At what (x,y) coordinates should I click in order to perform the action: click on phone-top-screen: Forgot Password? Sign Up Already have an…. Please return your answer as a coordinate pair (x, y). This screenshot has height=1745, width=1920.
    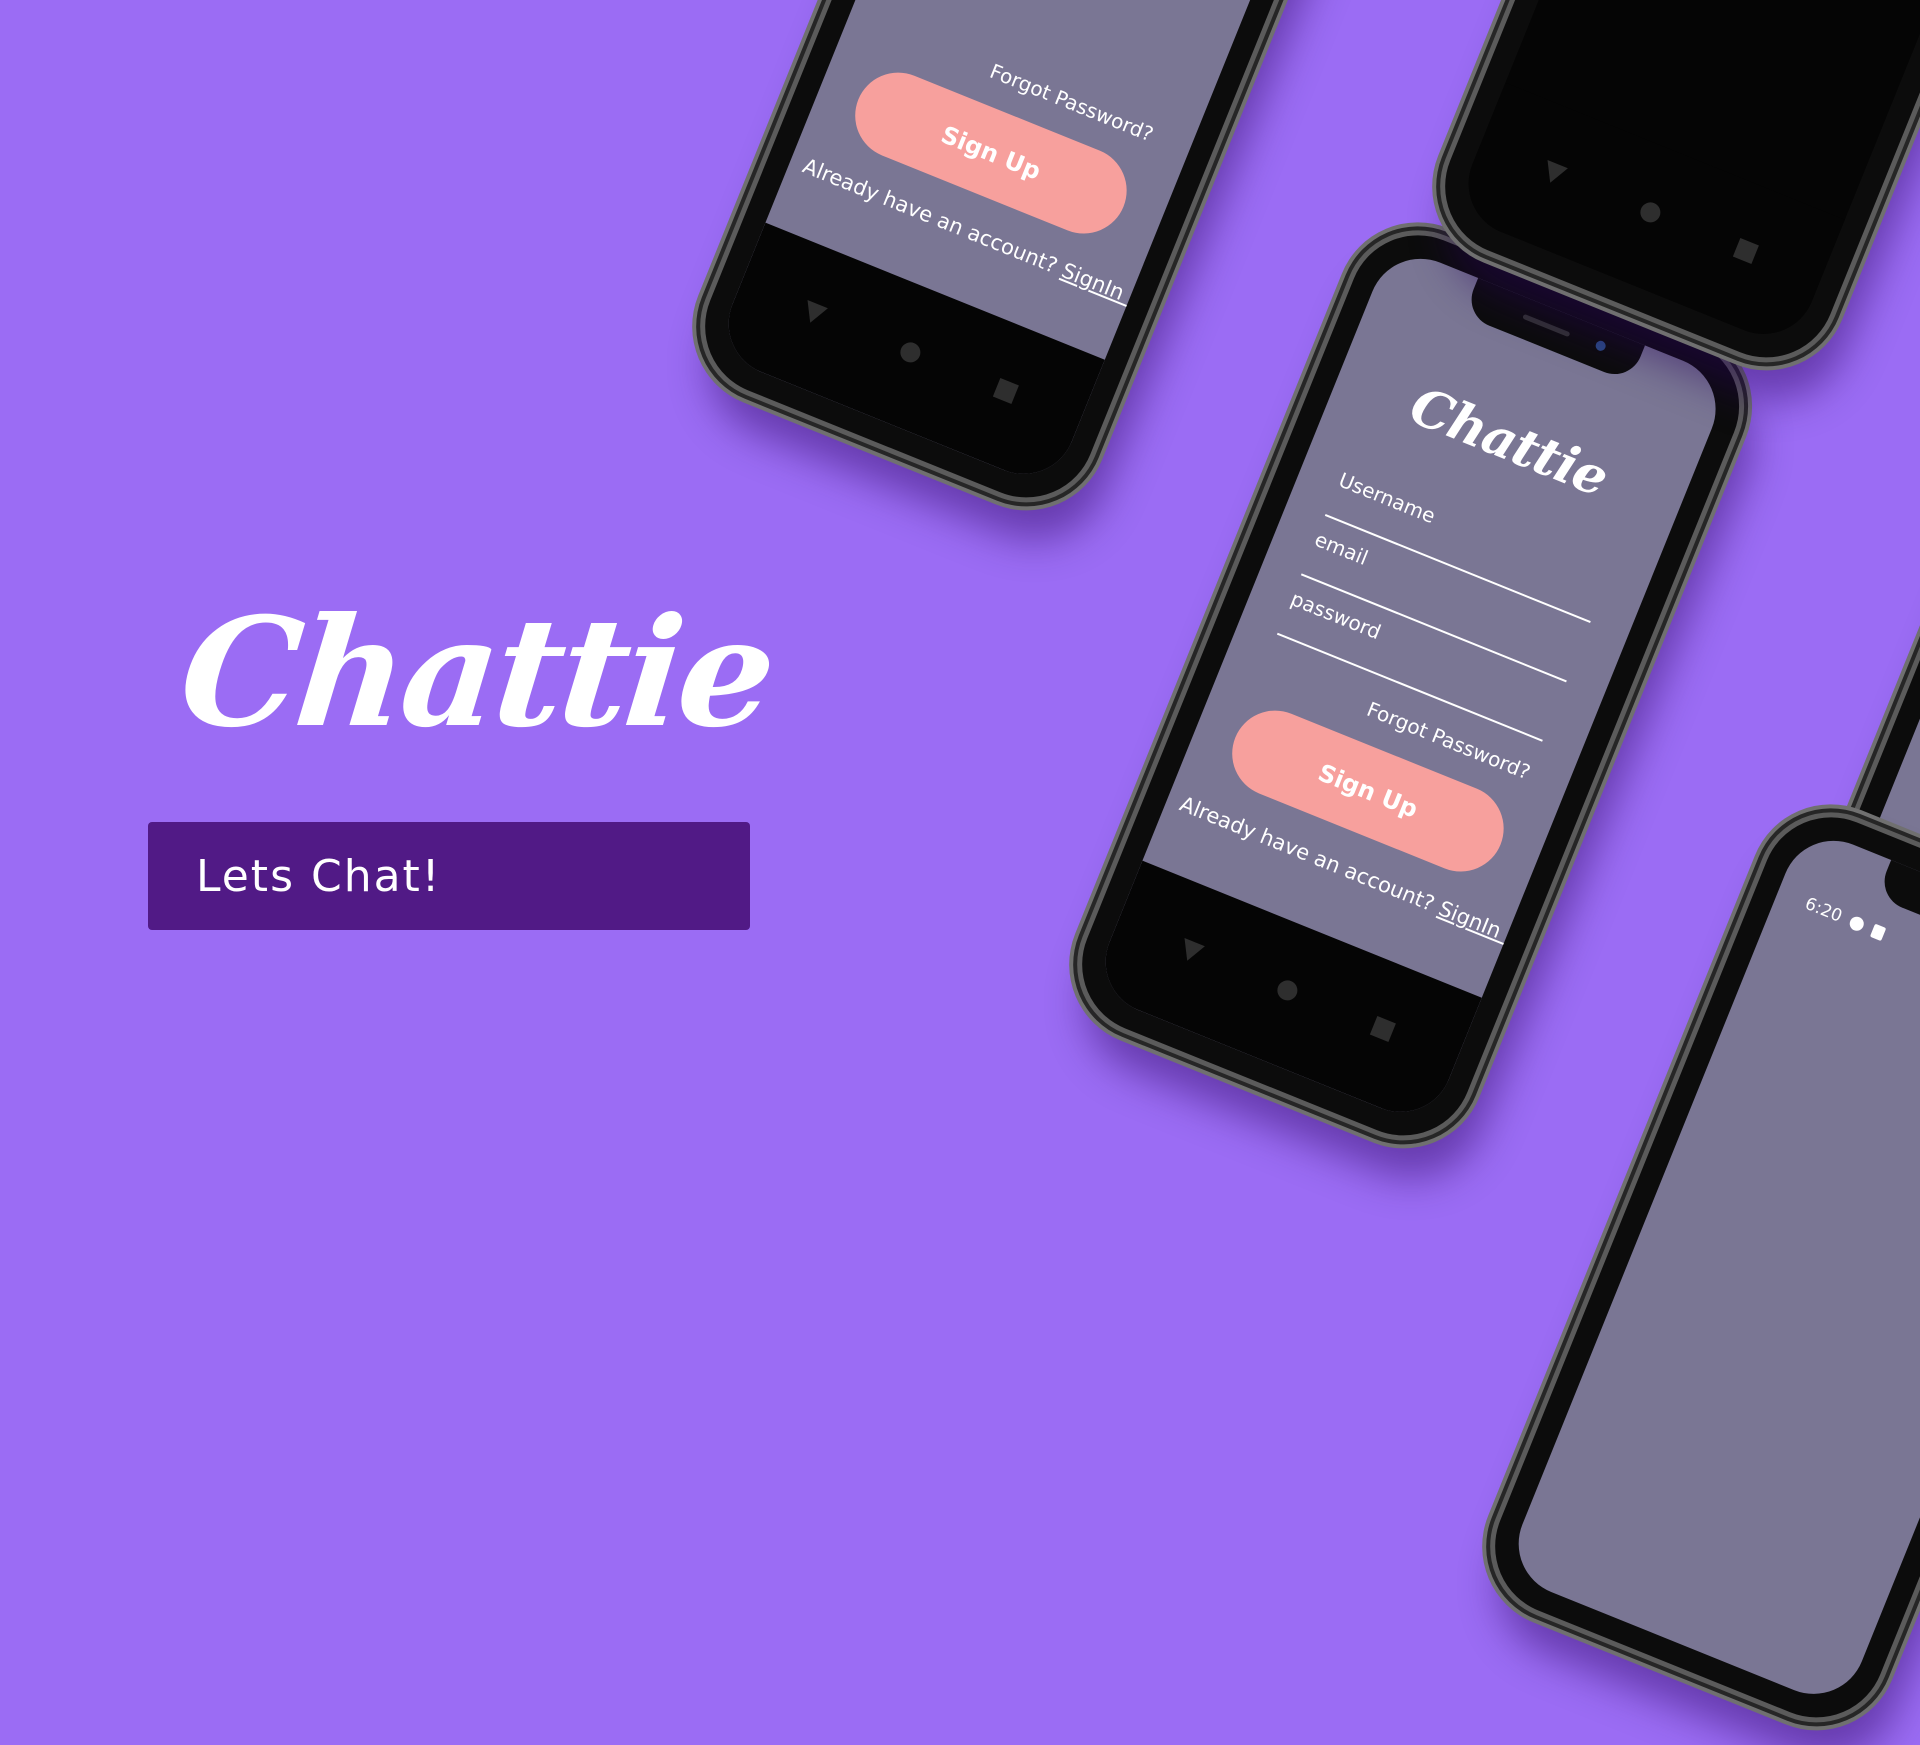
    Looking at the image, I should click on (1033, 245).